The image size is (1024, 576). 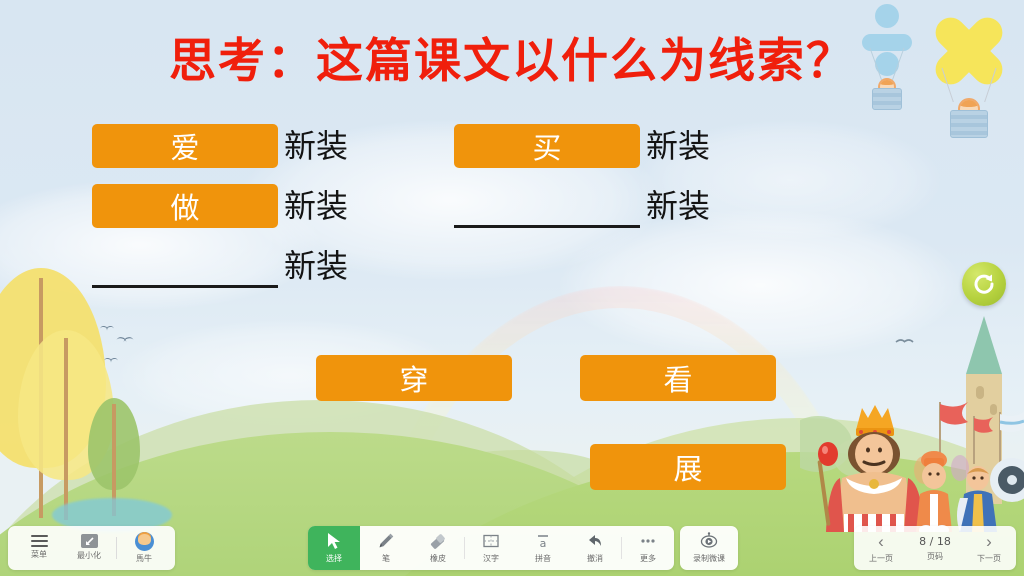 What do you see at coordinates (89, 555) in the screenshot?
I see `minimize-label: 最小化` at bounding box center [89, 555].